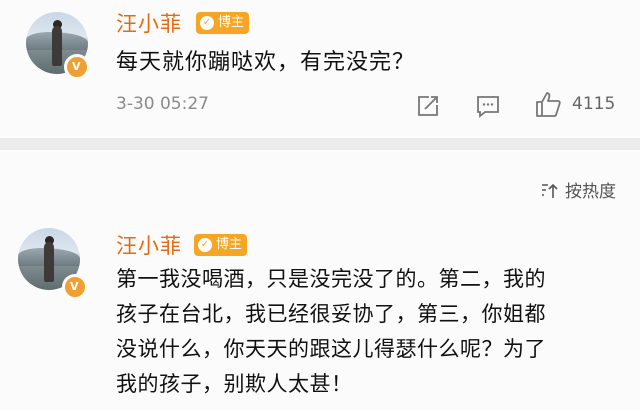 The height and width of the screenshot is (410, 640). Describe the element at coordinates (266, 62) in the screenshot. I see `comment-text: 每天就你蹦哒欢，有完没完？` at that location.